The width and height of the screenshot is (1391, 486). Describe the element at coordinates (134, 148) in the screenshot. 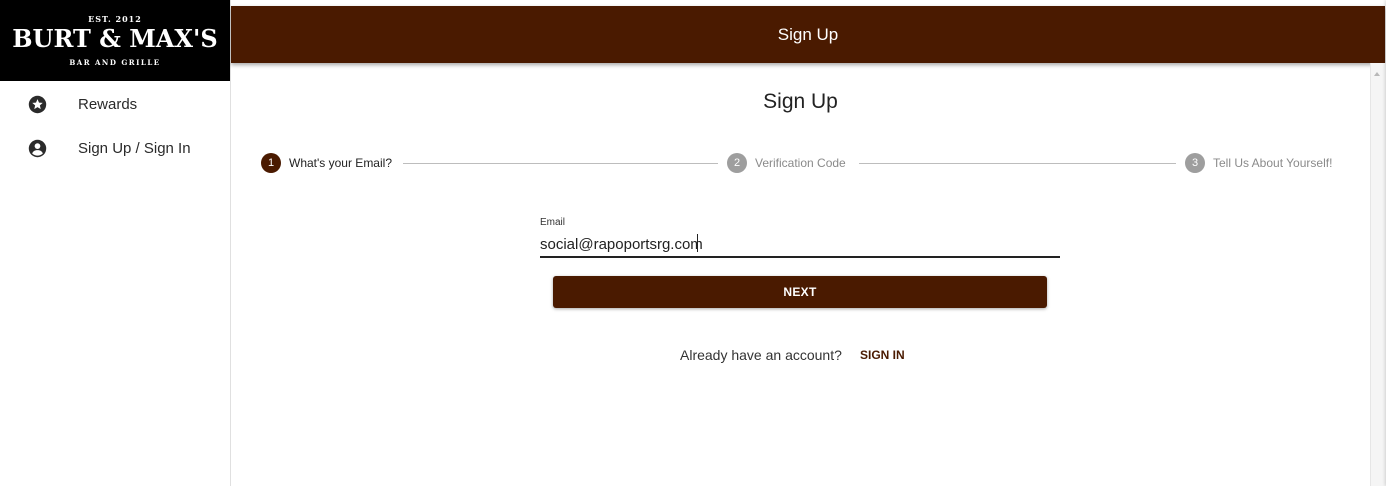

I see `sidebar-item-label: Sign Up / Sign In` at that location.